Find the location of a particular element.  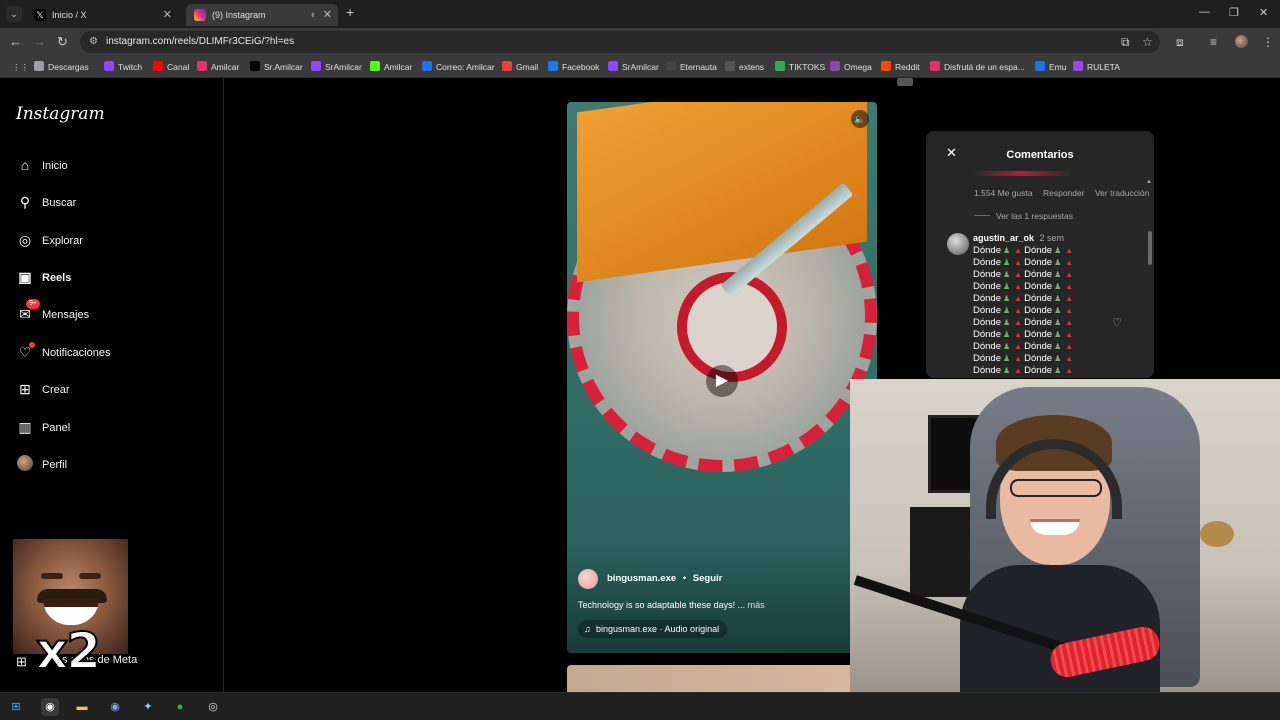

spotify-icon: ● is located at coordinates (180, 707).